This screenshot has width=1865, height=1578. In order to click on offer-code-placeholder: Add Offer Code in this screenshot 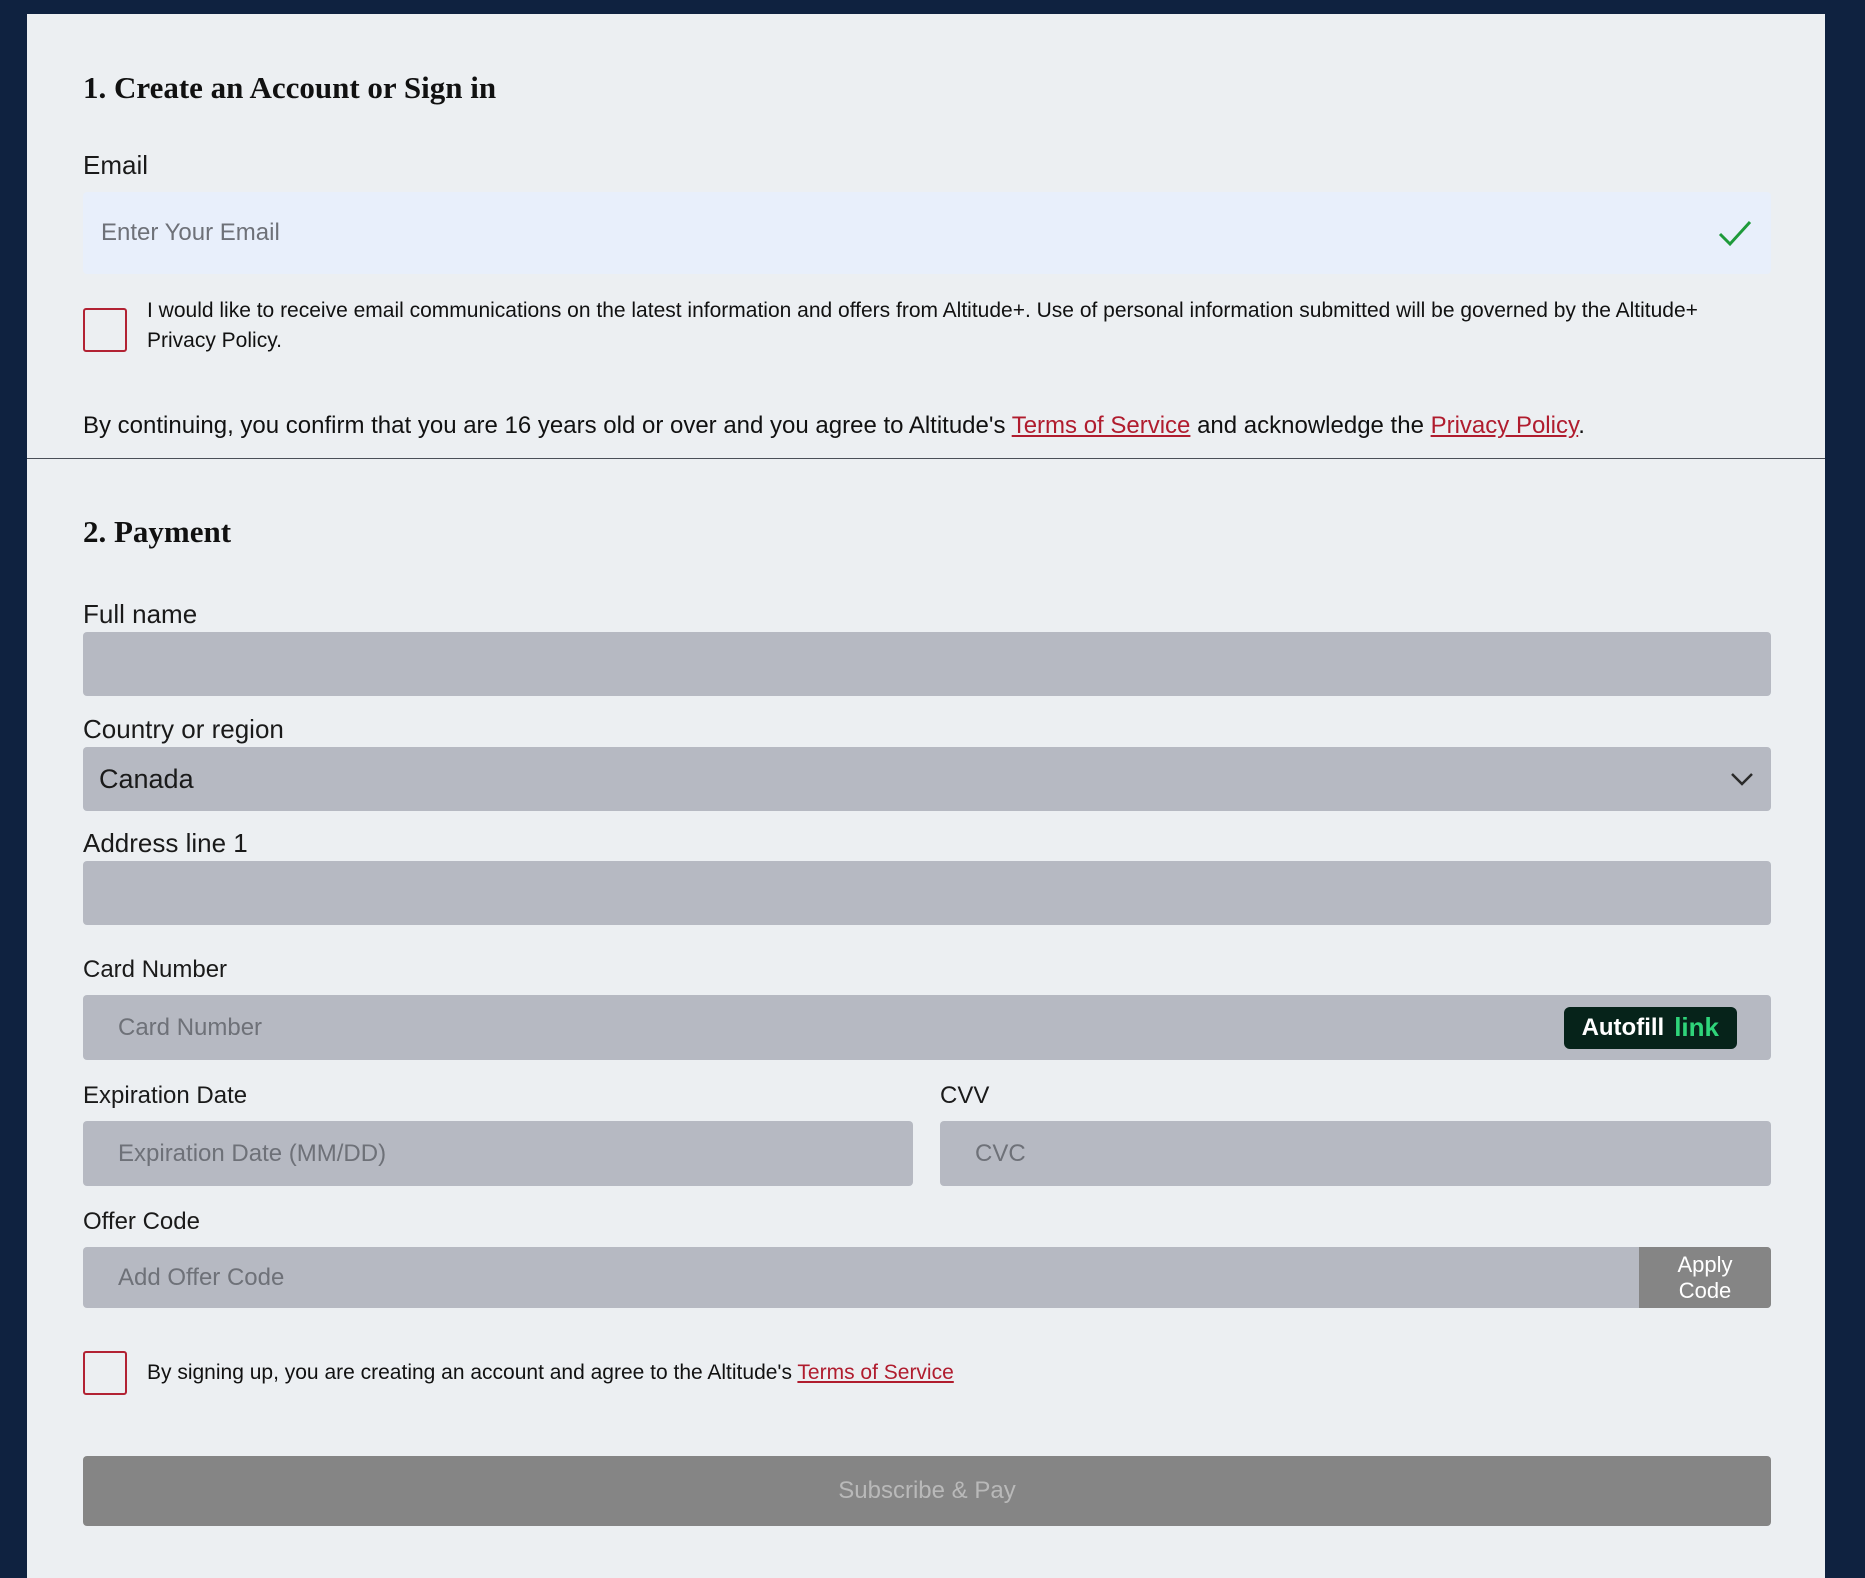, I will do `click(201, 1277)`.